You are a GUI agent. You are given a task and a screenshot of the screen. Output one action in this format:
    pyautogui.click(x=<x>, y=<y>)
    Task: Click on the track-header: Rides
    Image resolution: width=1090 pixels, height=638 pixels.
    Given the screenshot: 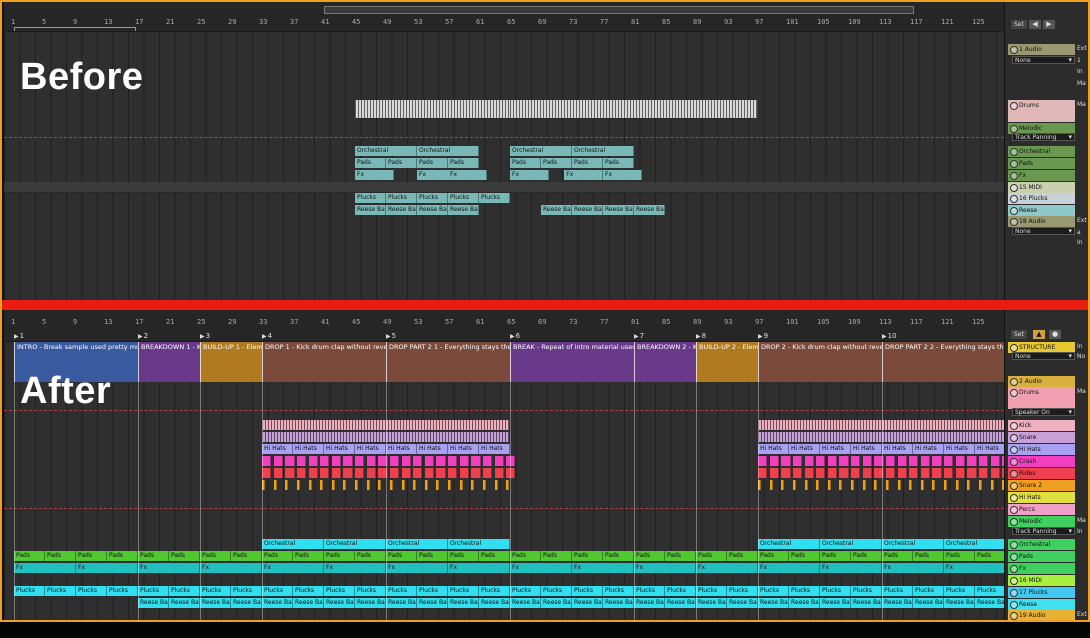 What is the action you would take?
    pyautogui.click(x=1041, y=473)
    